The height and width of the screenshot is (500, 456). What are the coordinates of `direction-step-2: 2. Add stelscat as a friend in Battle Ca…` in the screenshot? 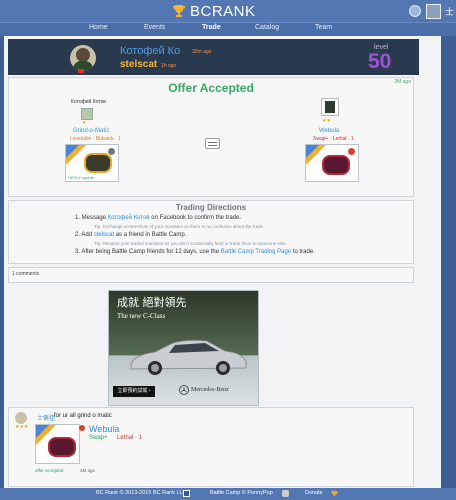 It's located at (131, 235).